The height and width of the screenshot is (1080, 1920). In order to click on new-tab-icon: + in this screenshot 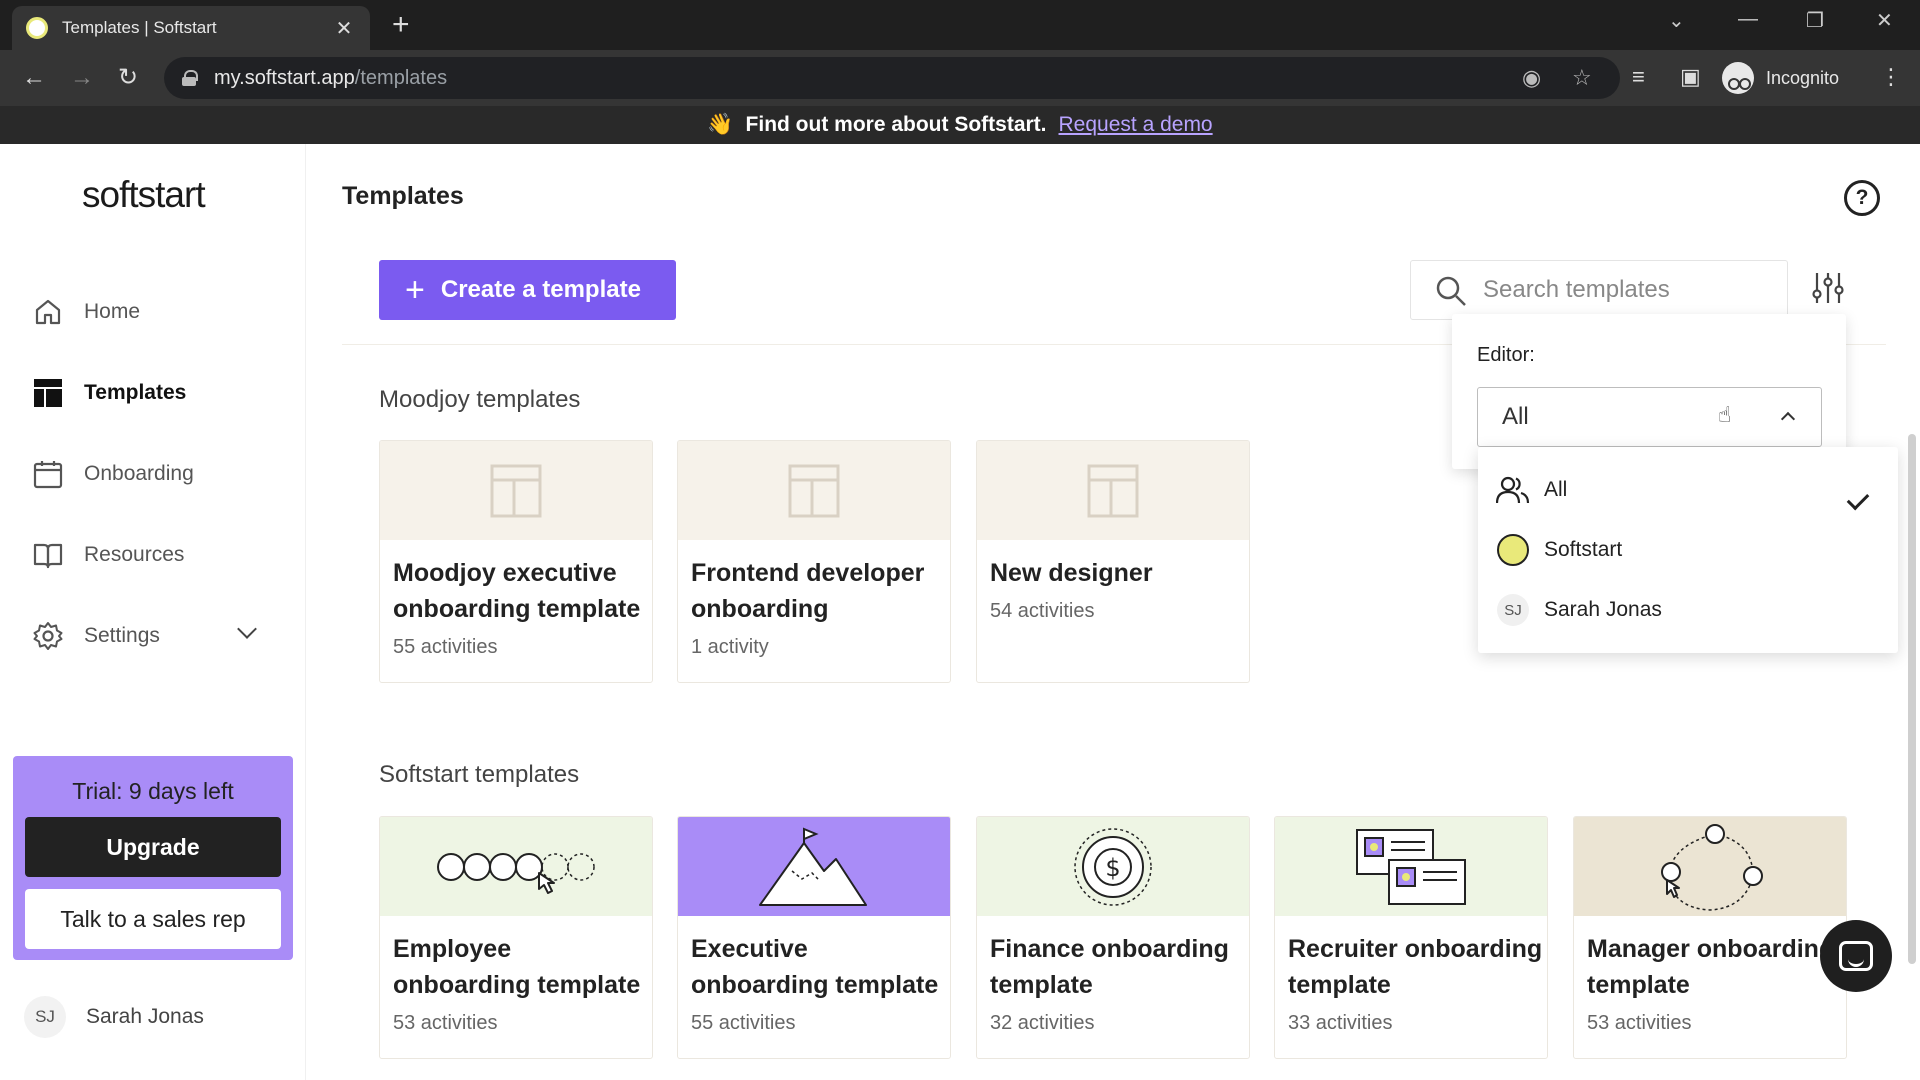, I will do `click(401, 25)`.